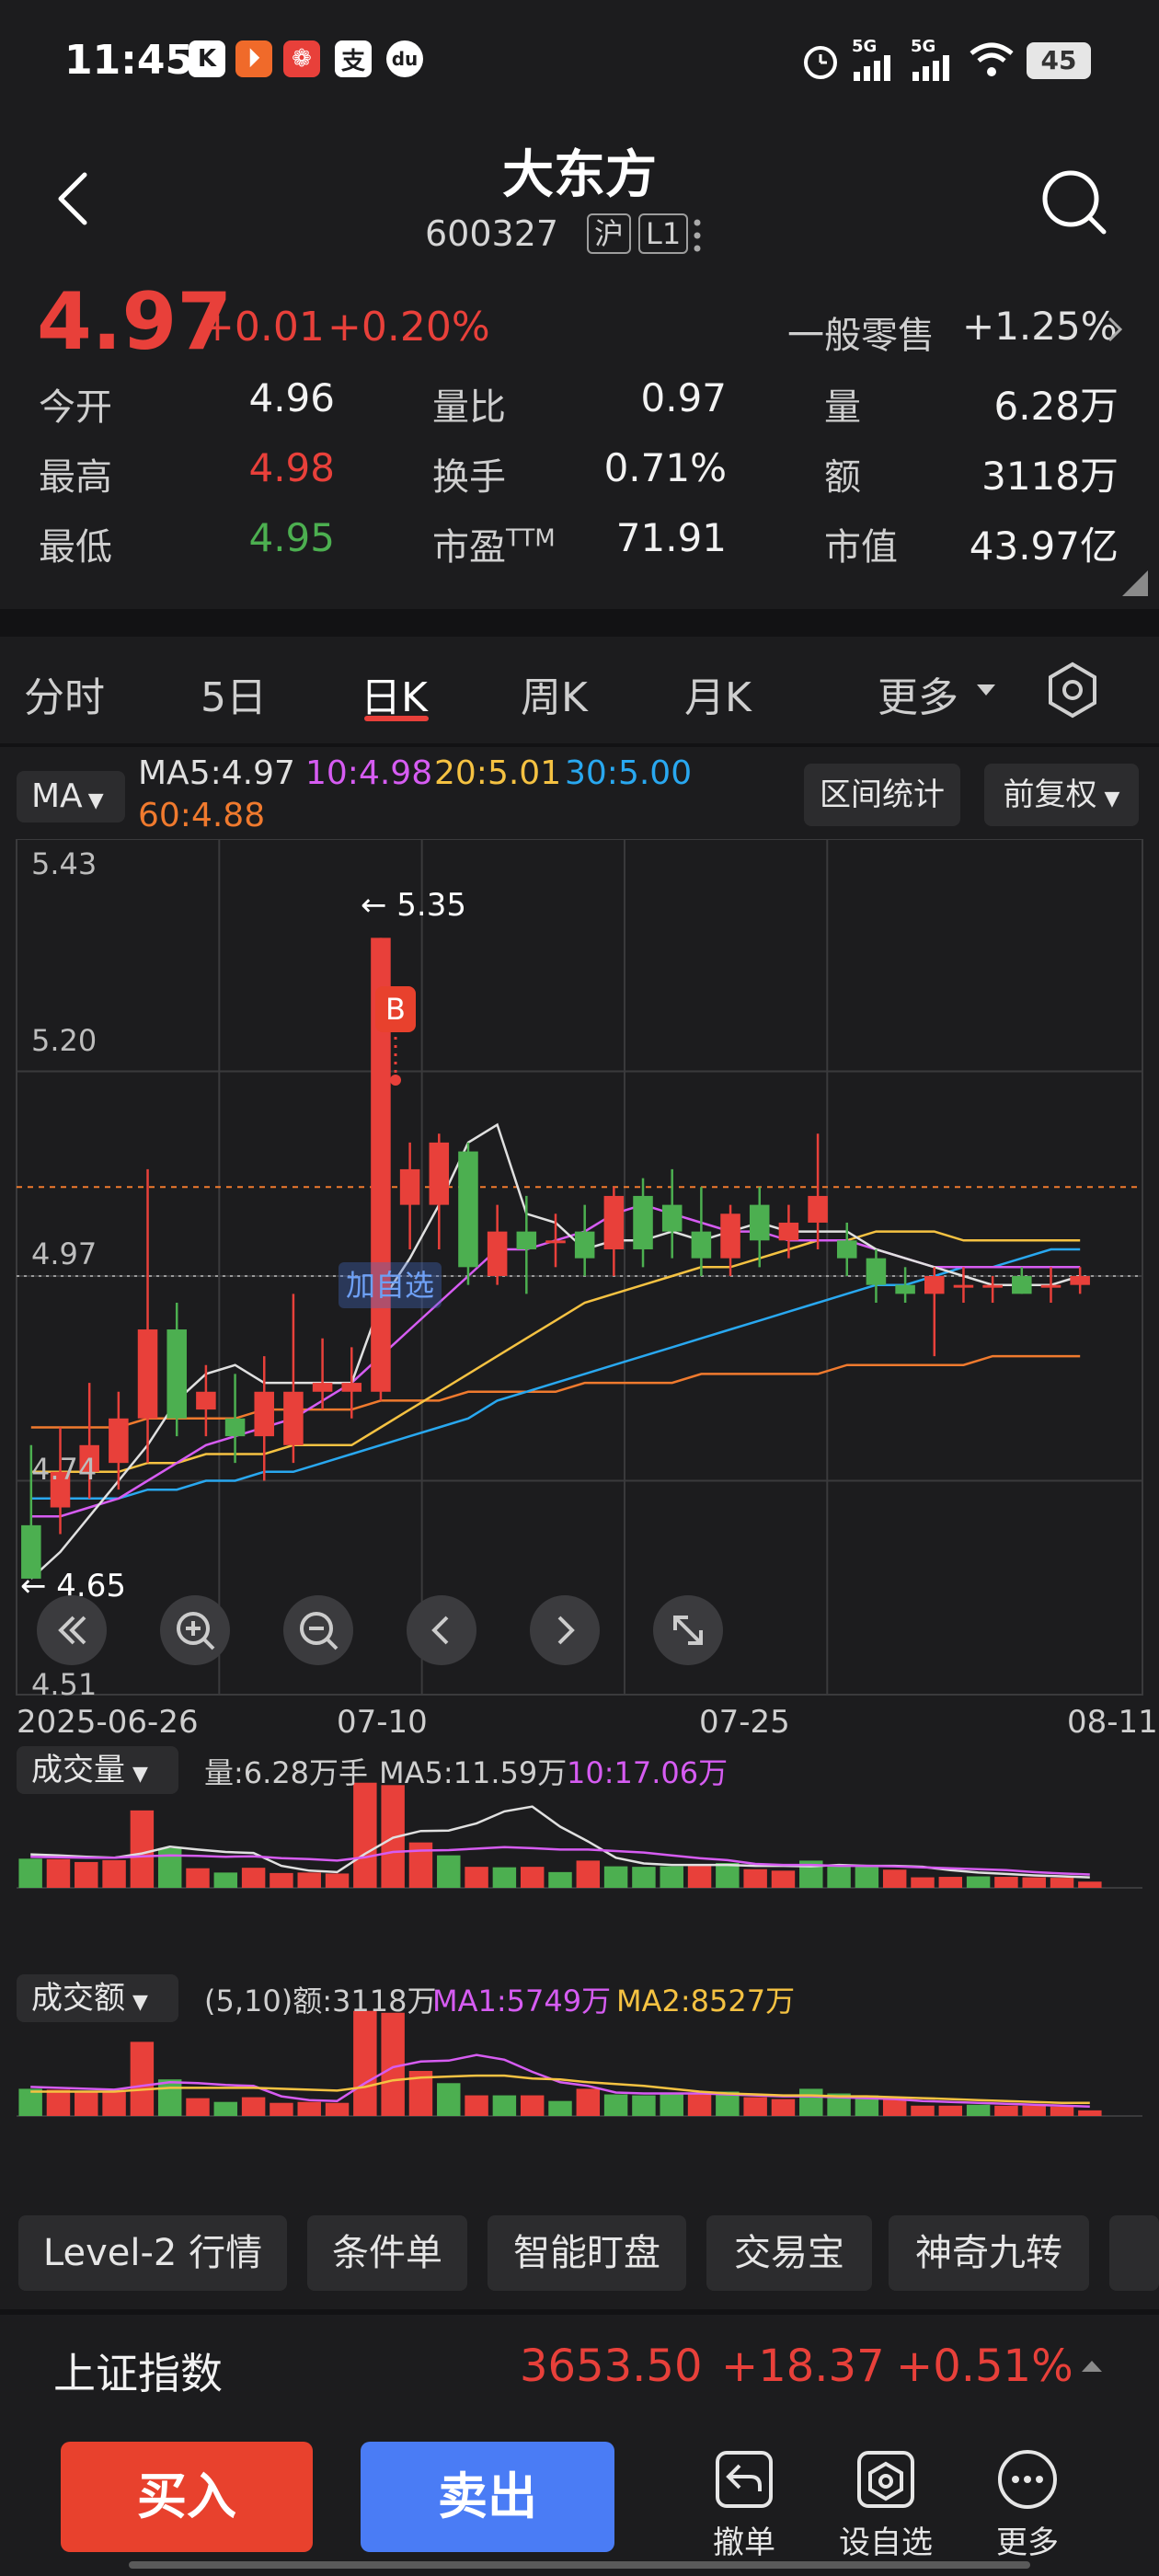  I want to click on more-dots-icon, so click(697, 235).